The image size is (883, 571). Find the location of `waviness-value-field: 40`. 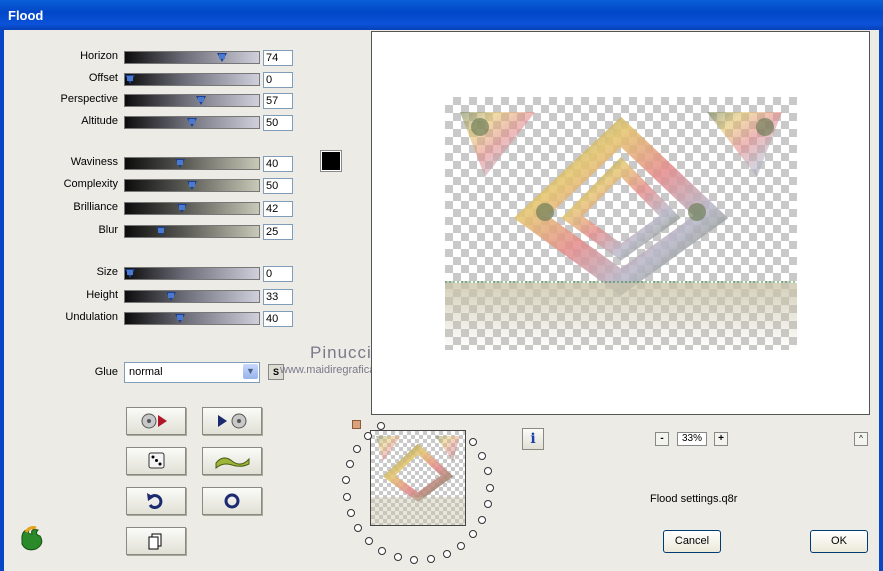

waviness-value-field: 40 is located at coordinates (278, 164).